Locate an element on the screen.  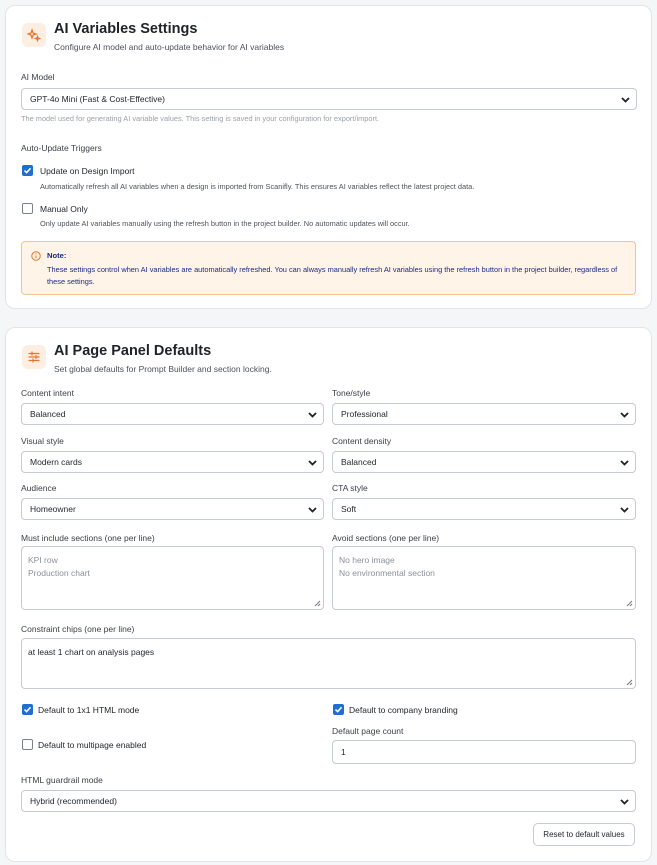
card-title: AI Variables Settings is located at coordinates (126, 29).